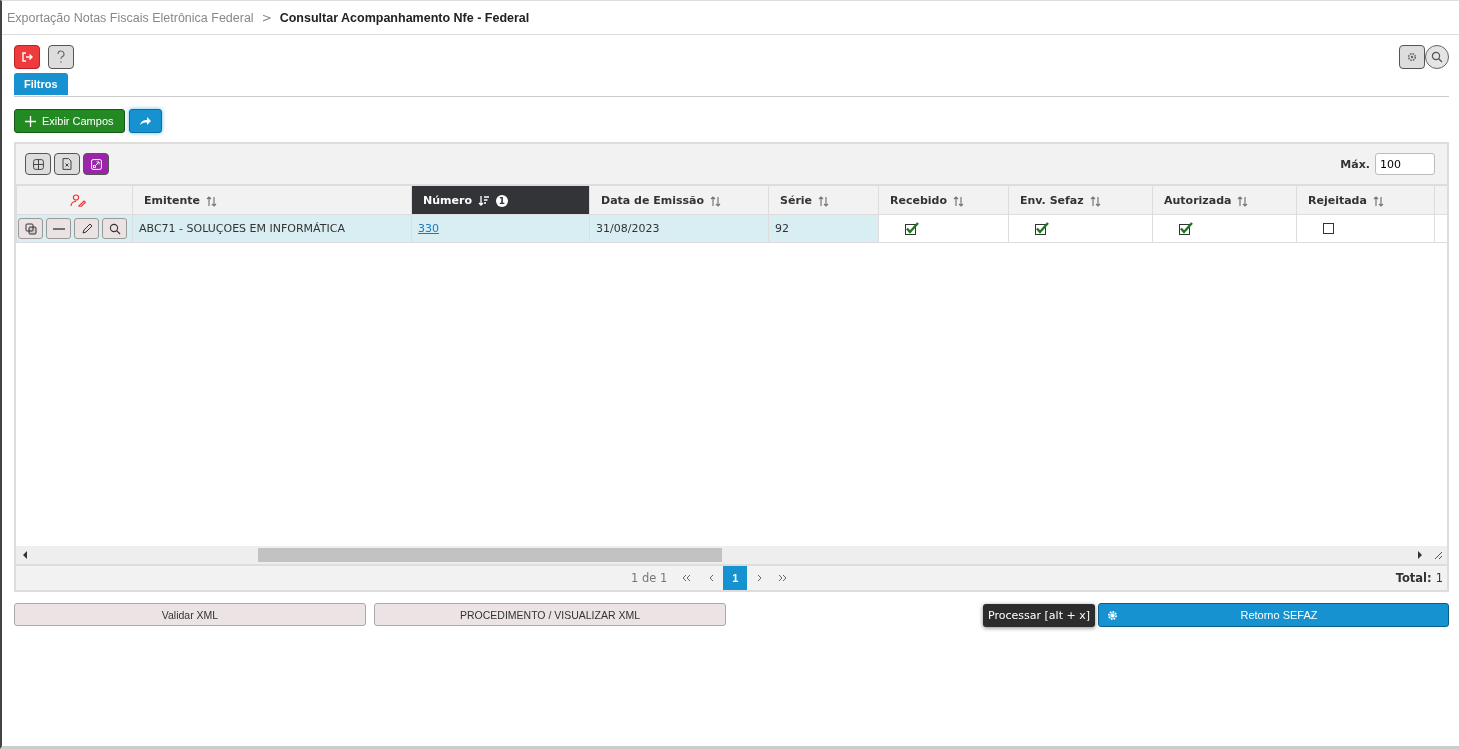 The width and height of the screenshot is (1459, 749). I want to click on settings-button, so click(1412, 57).